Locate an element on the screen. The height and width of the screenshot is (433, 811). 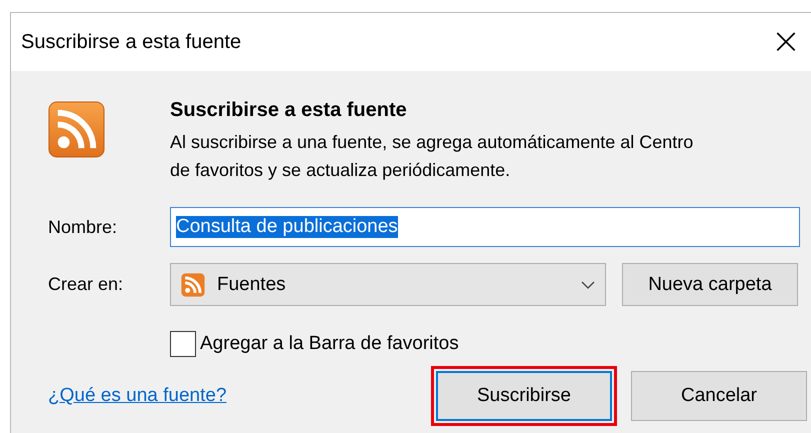
window-title: Suscribirse a esta fuente is located at coordinates (131, 42).